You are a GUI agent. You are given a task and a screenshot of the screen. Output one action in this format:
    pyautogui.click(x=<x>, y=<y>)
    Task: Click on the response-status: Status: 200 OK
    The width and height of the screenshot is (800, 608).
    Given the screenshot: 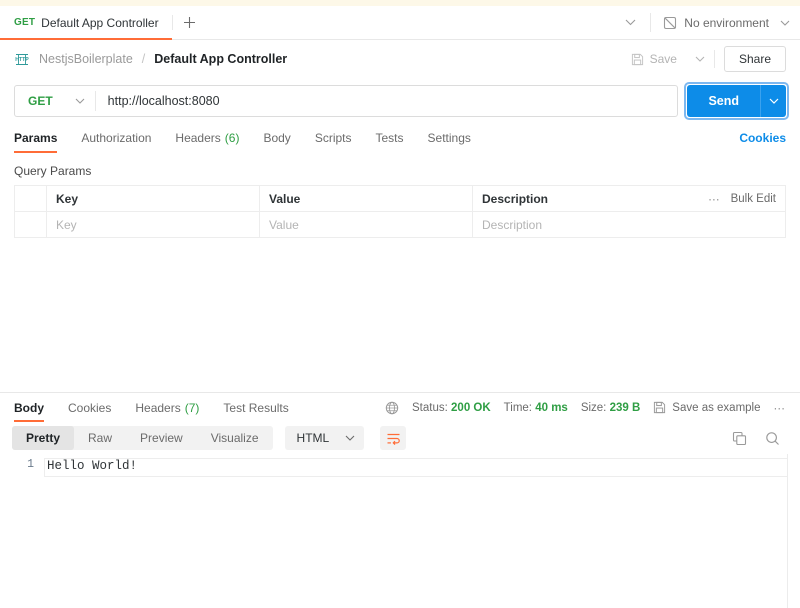 What is the action you would take?
    pyautogui.click(x=451, y=408)
    